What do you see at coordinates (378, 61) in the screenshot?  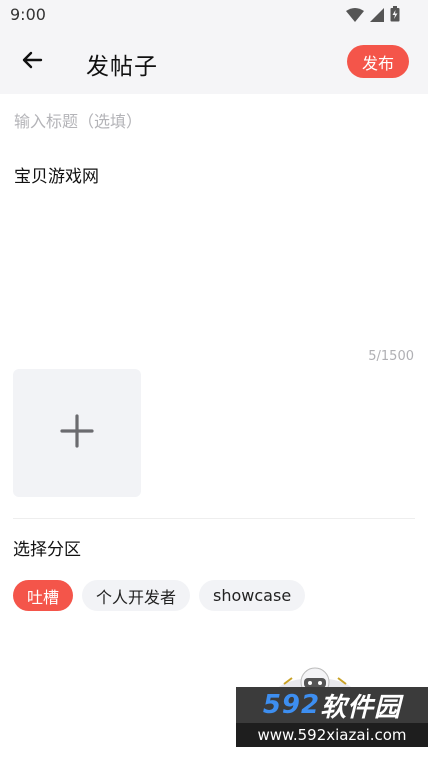 I see `publish-button: 发布` at bounding box center [378, 61].